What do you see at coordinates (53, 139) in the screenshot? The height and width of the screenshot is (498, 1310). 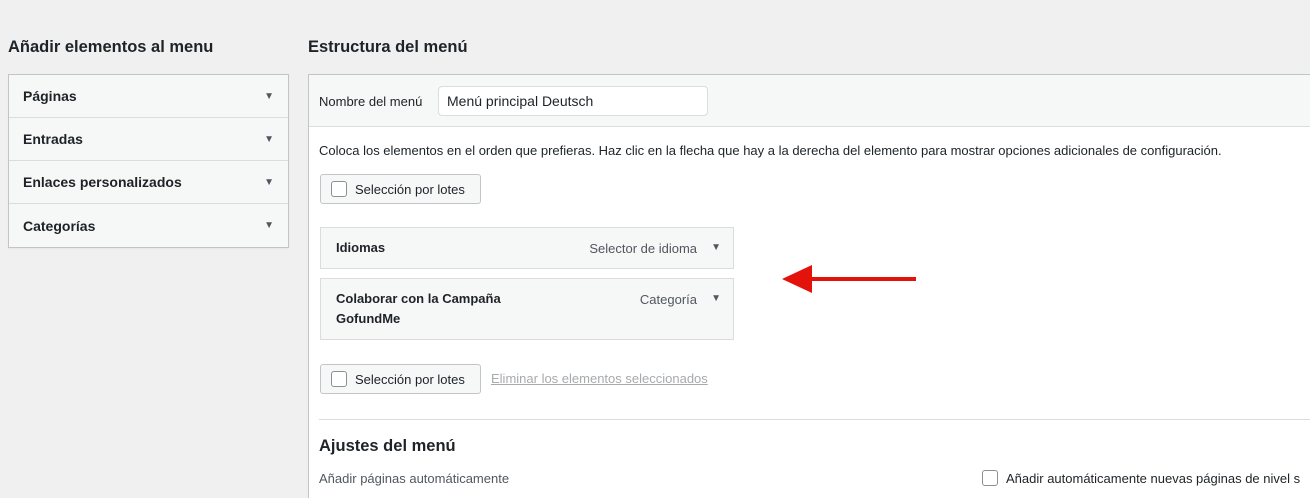 I see `accordion-item-label: Entradas` at bounding box center [53, 139].